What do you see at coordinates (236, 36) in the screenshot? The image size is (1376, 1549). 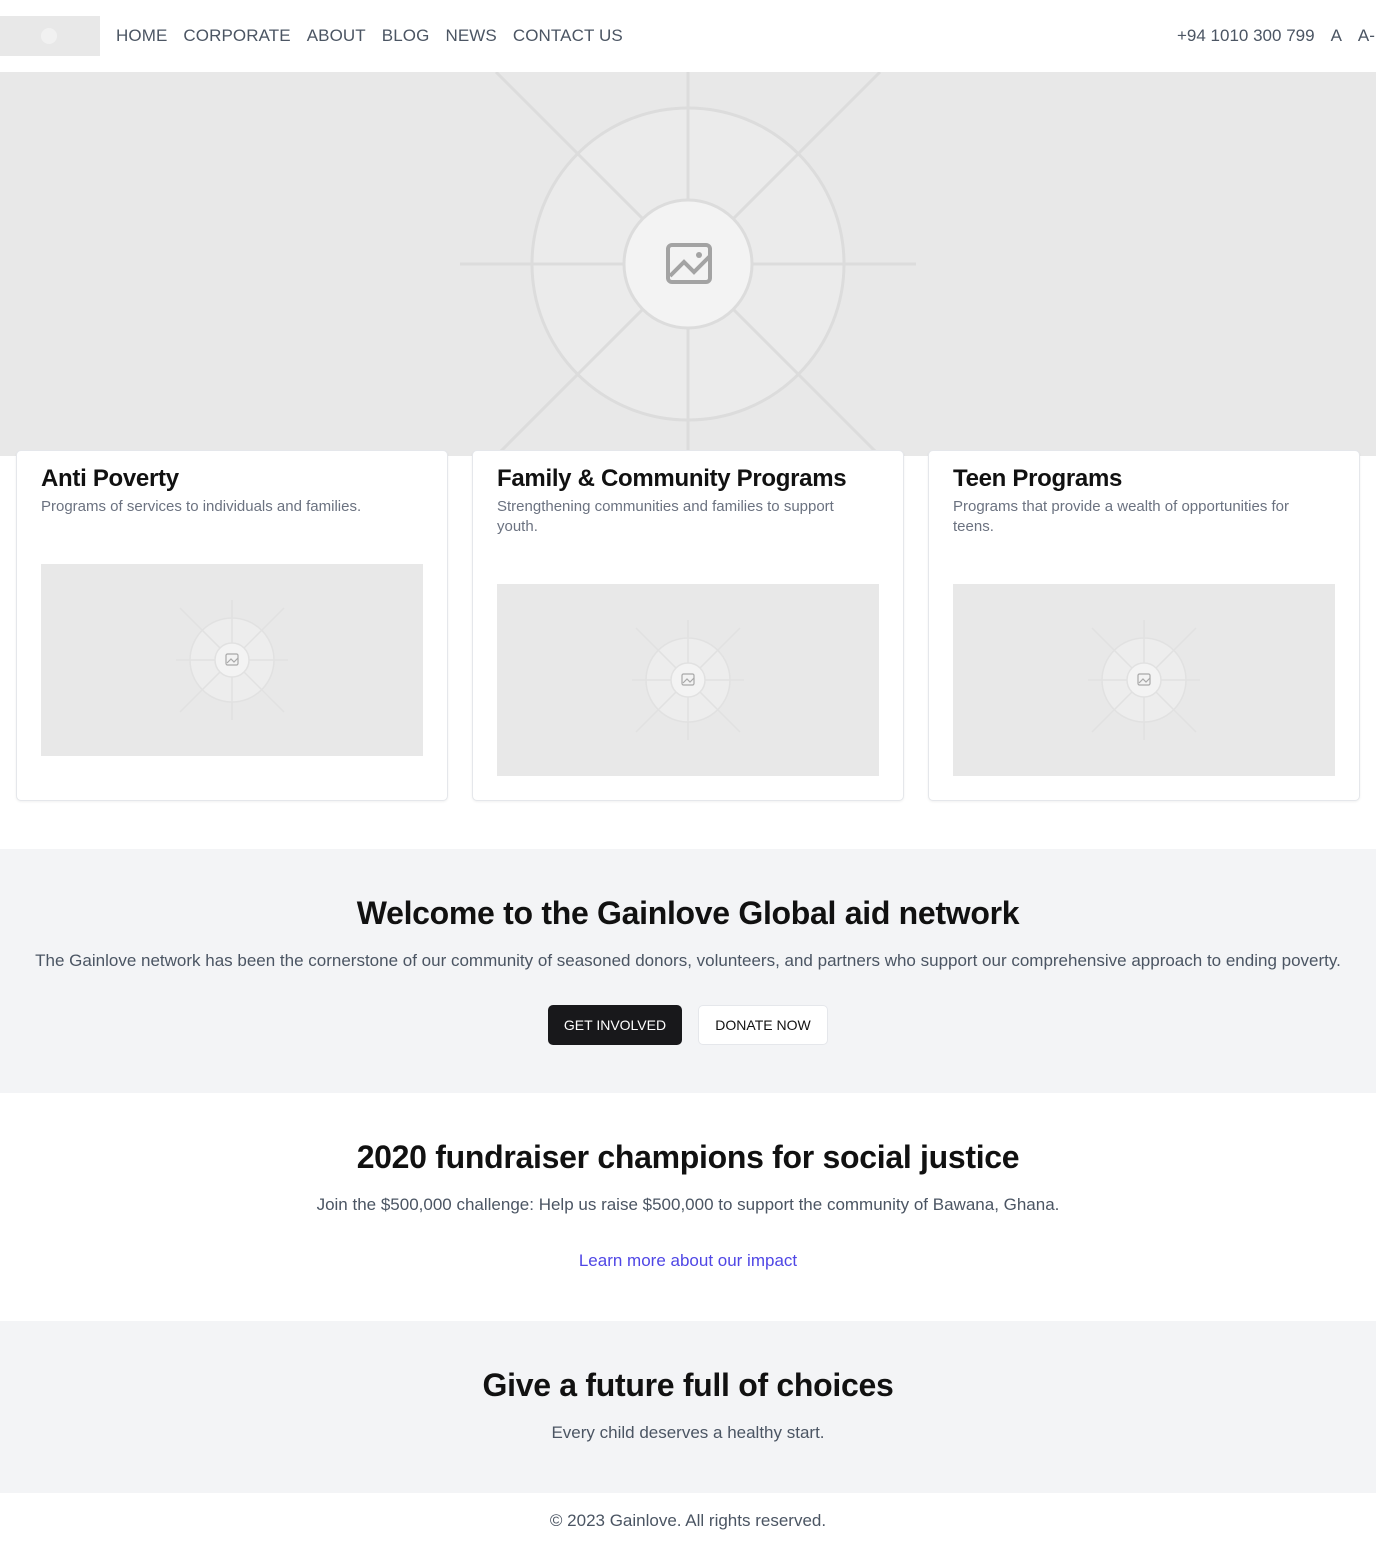 I see `nav-corporate: CORPORATE` at bounding box center [236, 36].